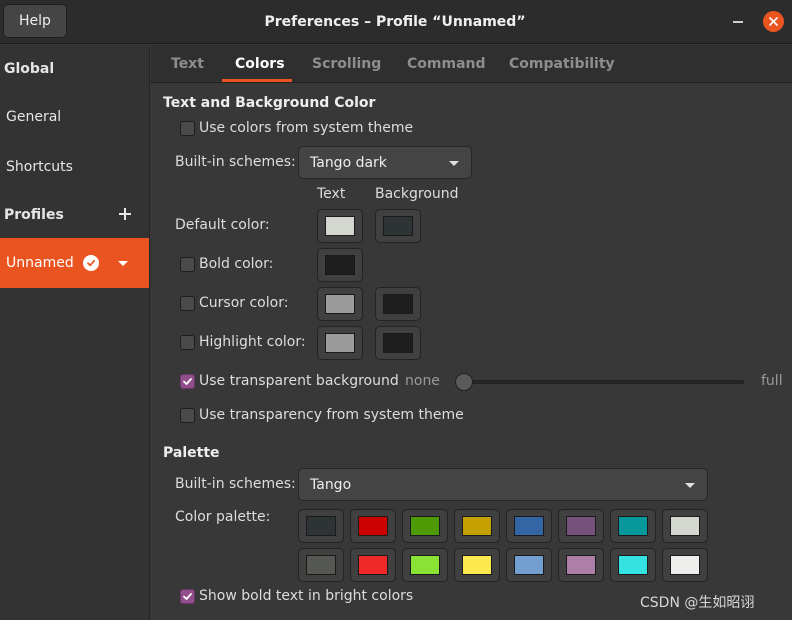 Image resolution: width=792 pixels, height=620 pixels. I want to click on minimize-button, so click(738, 22).